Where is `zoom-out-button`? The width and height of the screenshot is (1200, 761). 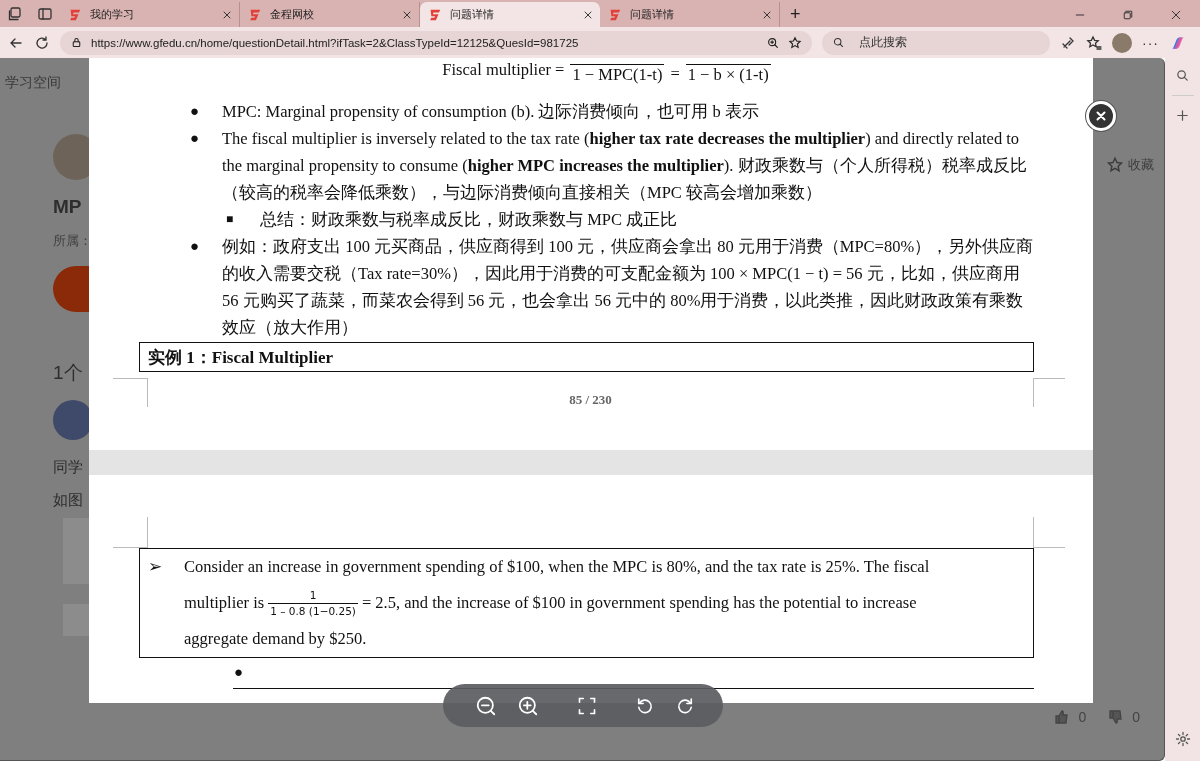 zoom-out-button is located at coordinates (486, 705).